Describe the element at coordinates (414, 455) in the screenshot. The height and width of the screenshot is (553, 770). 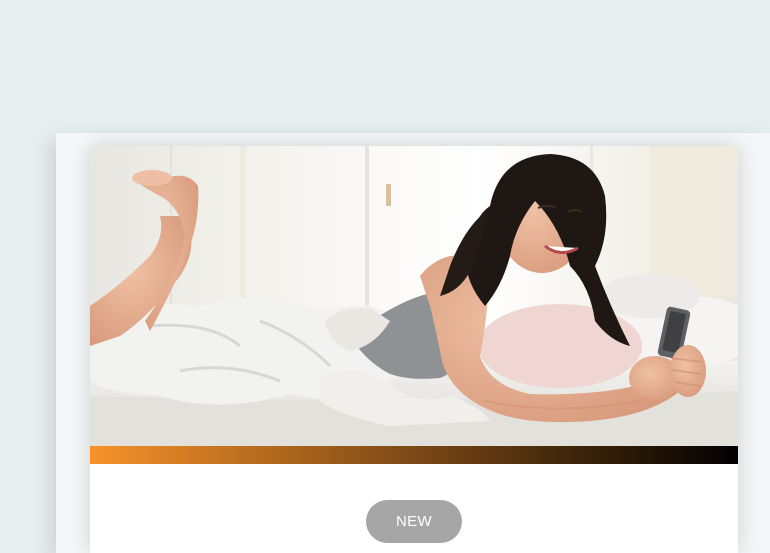
I see `accent-gradient-bar` at that location.